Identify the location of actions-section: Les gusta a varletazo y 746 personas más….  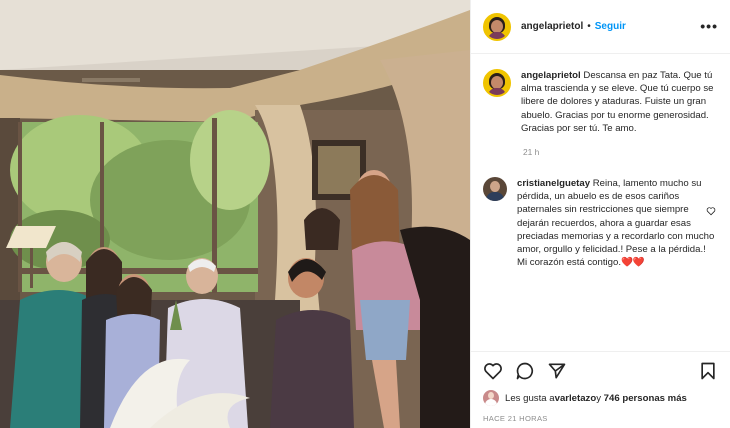
(600, 389).